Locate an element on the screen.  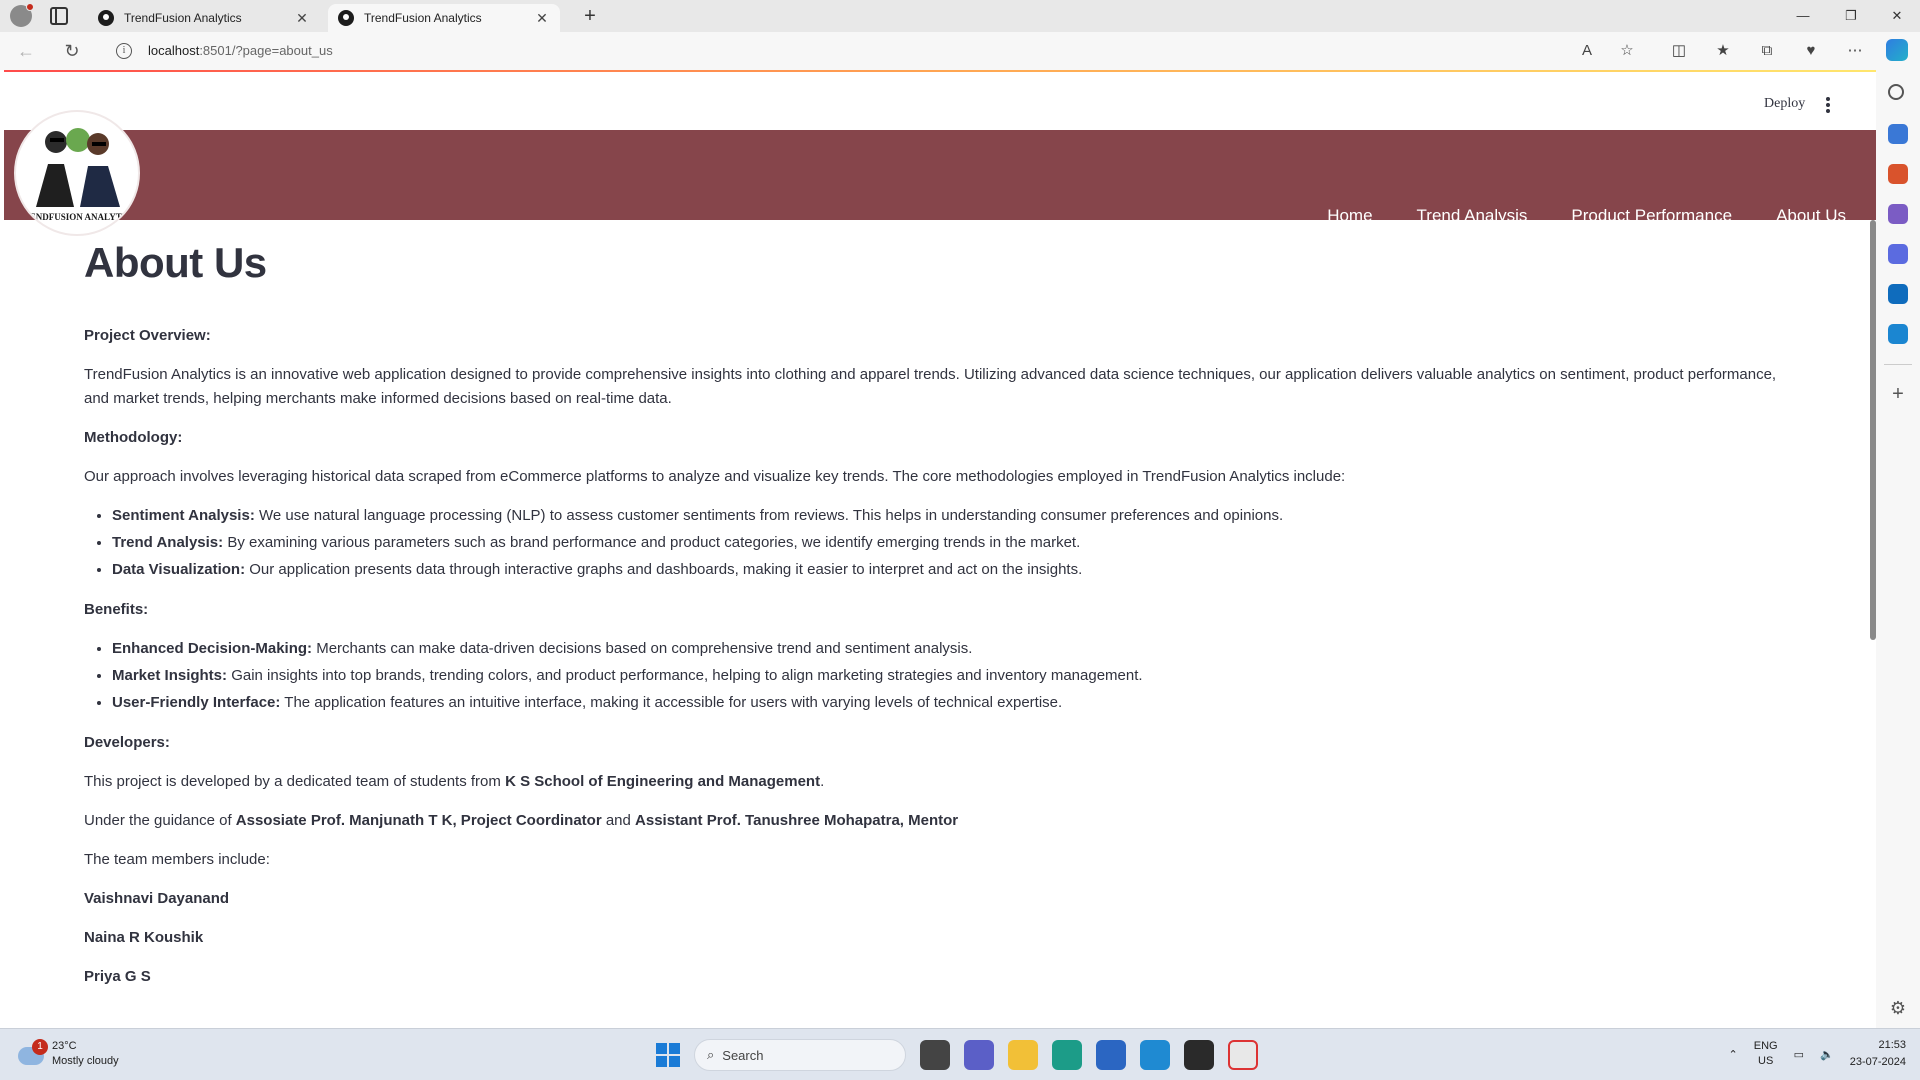
microsoft-365-icon is located at coordinates (1898, 254).